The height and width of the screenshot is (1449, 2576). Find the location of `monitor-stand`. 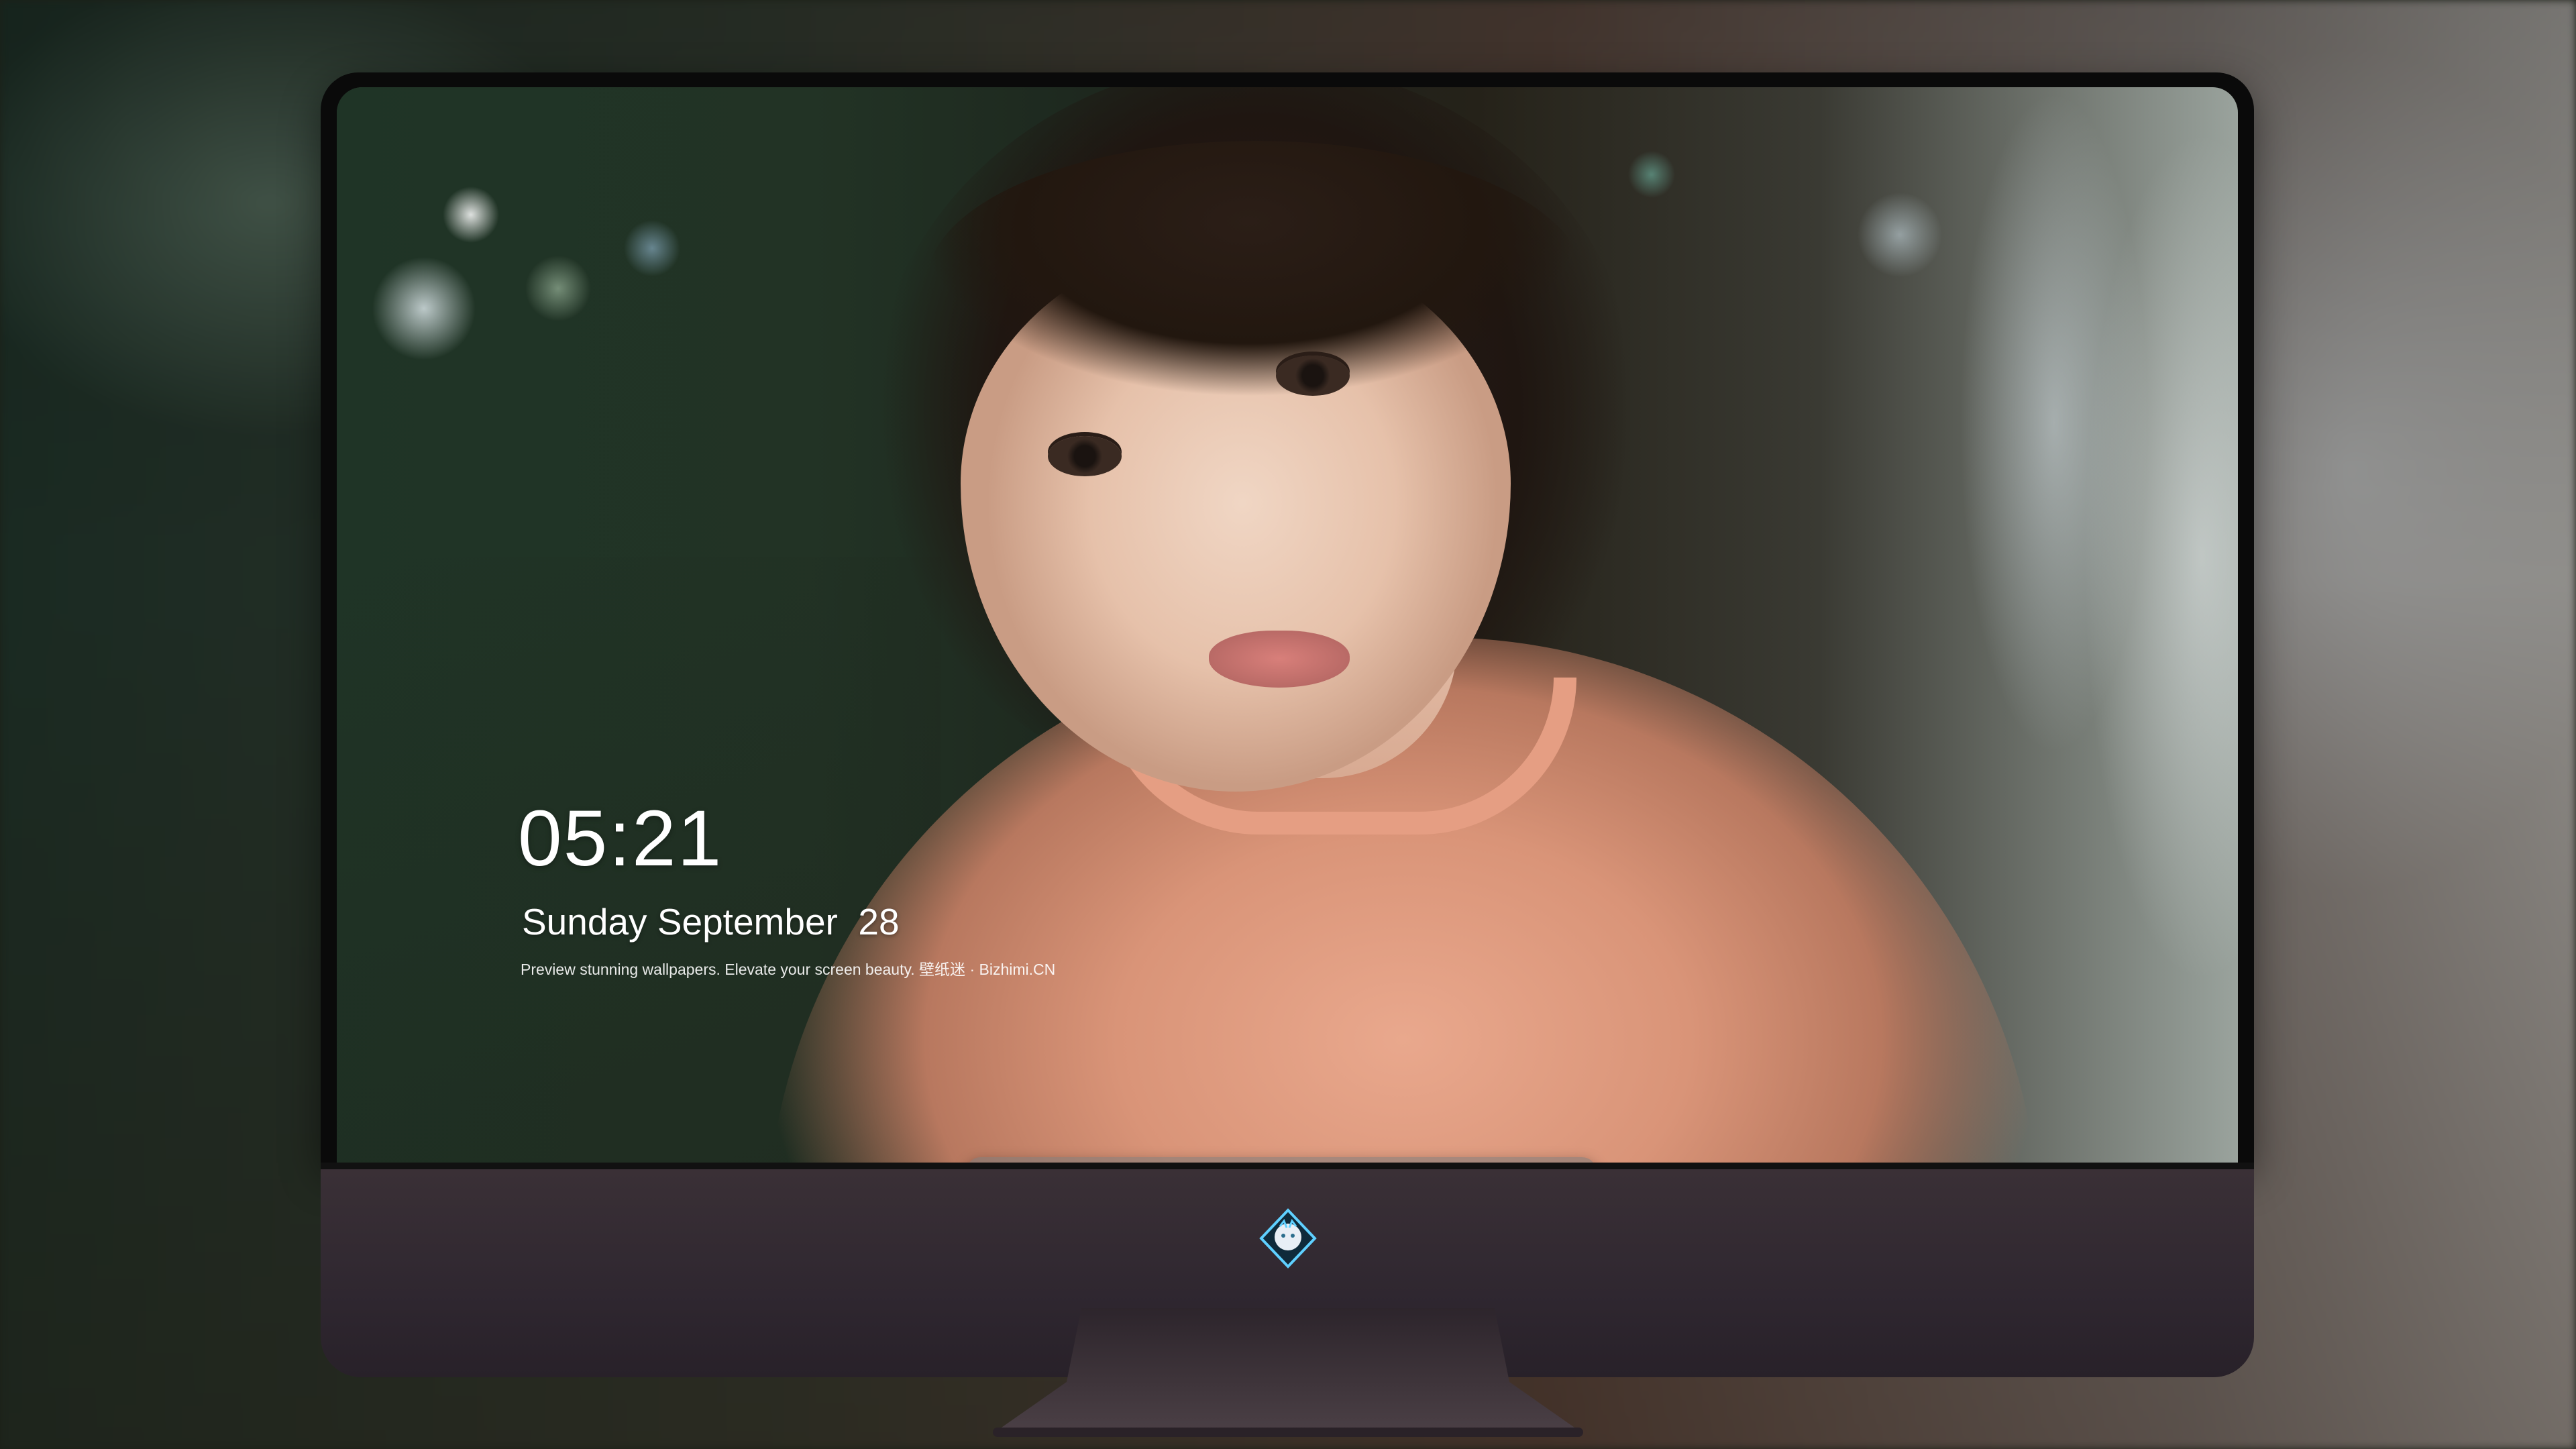

monitor-stand is located at coordinates (1288, 1372).